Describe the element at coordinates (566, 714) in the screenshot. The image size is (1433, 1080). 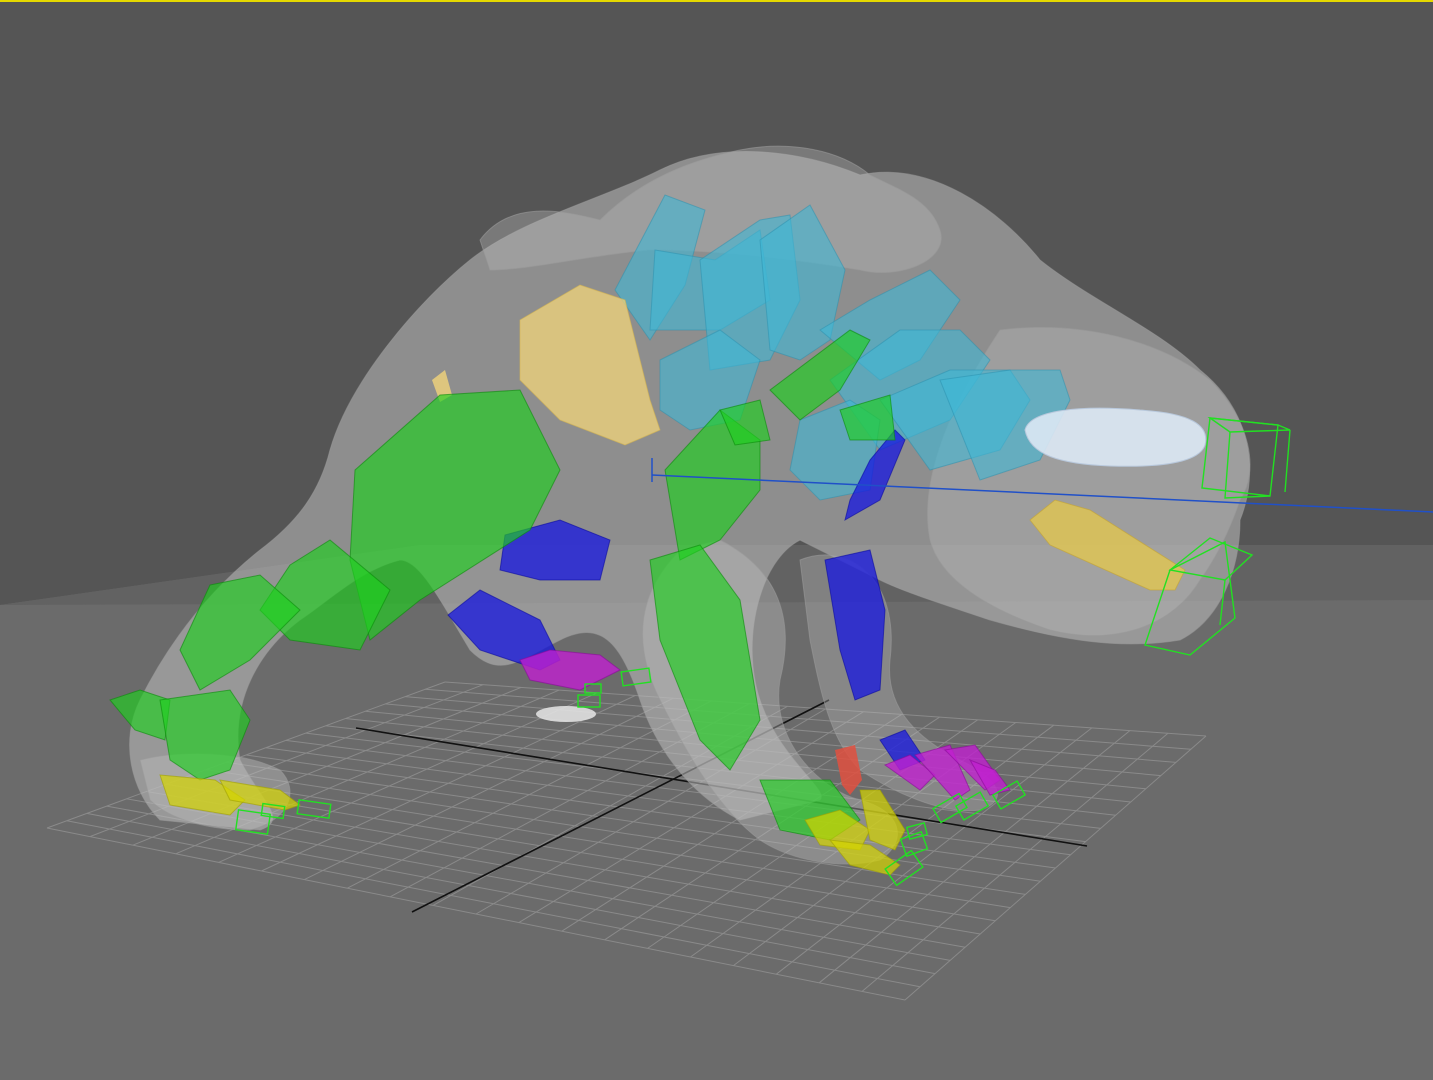
I see `mesh-shadow-blob` at that location.